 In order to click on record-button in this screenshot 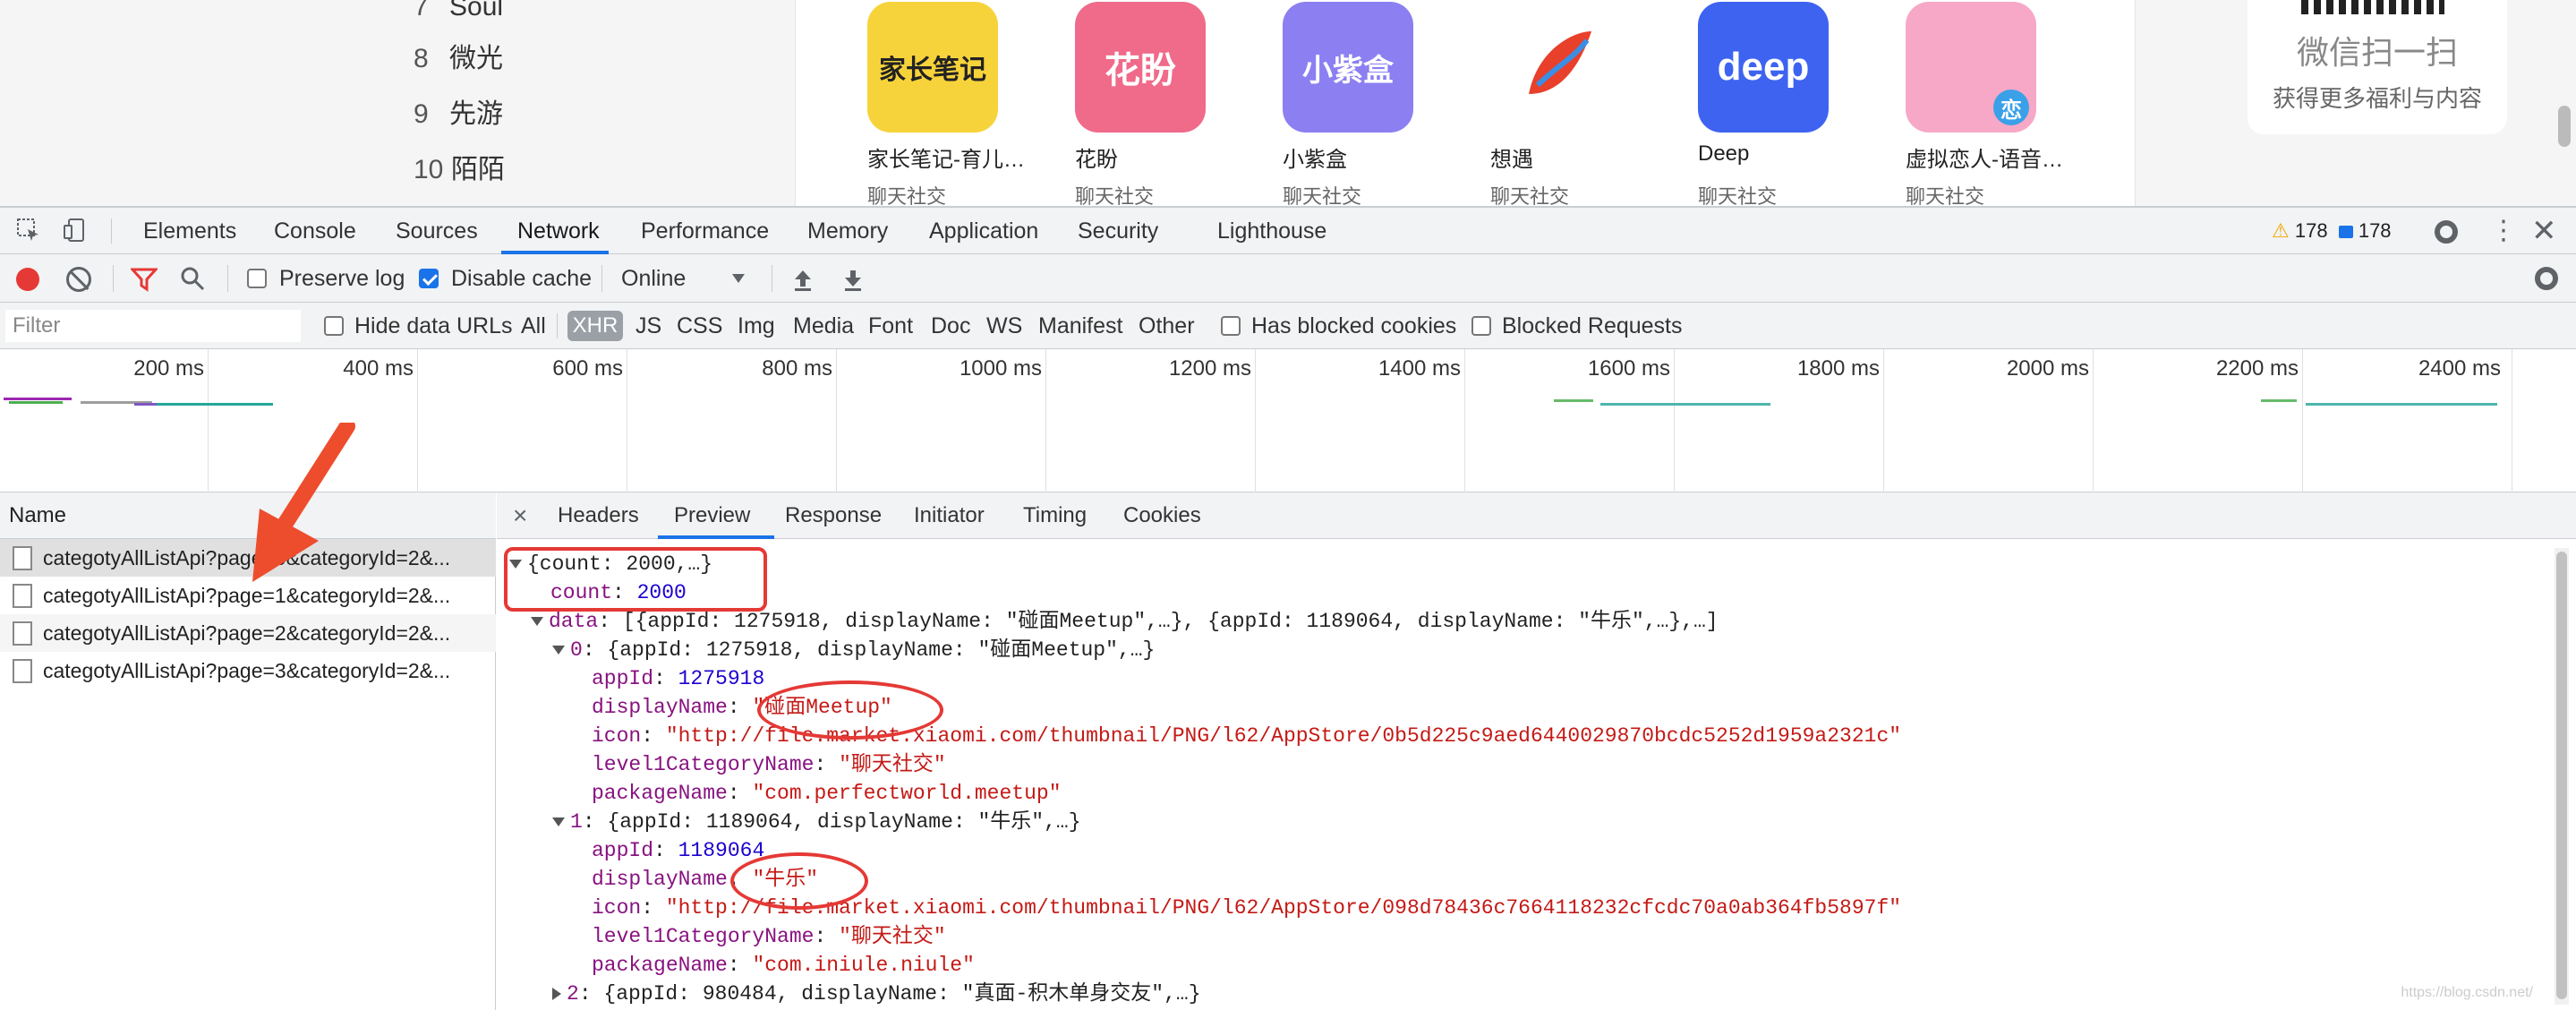, I will do `click(27, 279)`.